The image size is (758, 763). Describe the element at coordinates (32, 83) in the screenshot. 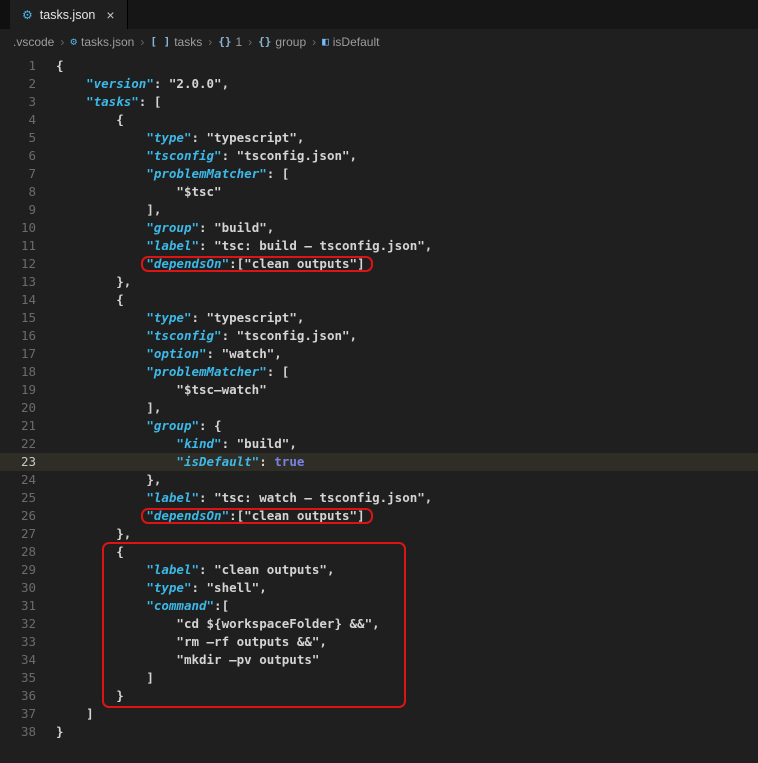

I see `line-number: 2` at that location.